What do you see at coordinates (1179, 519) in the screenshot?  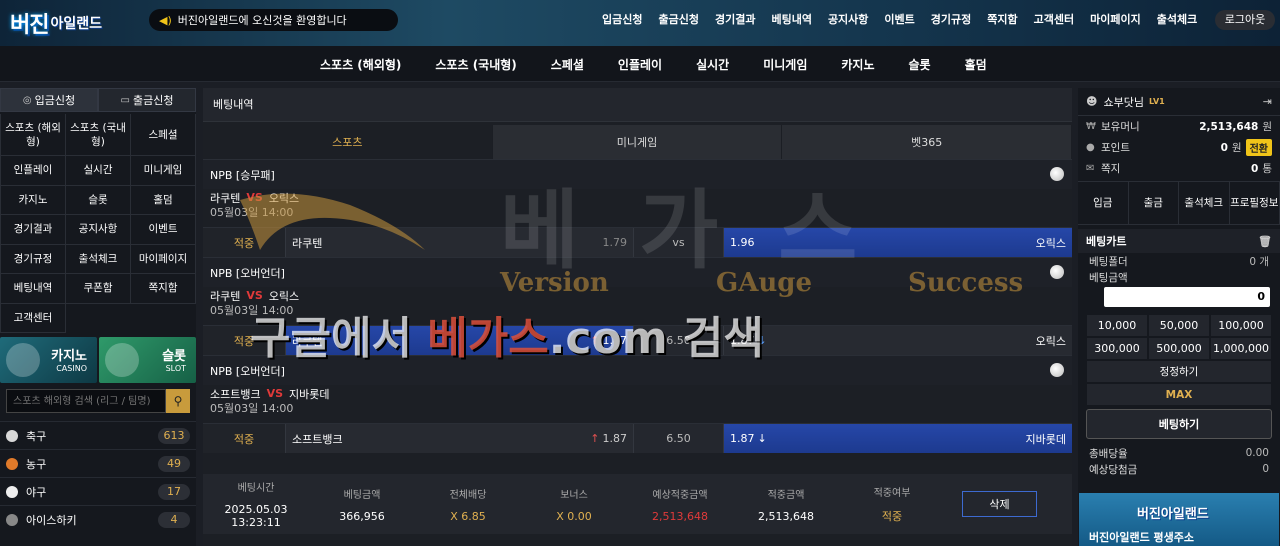 I see `address-banner: 버진아일랜드 버진아일랜드 평생주소` at bounding box center [1179, 519].